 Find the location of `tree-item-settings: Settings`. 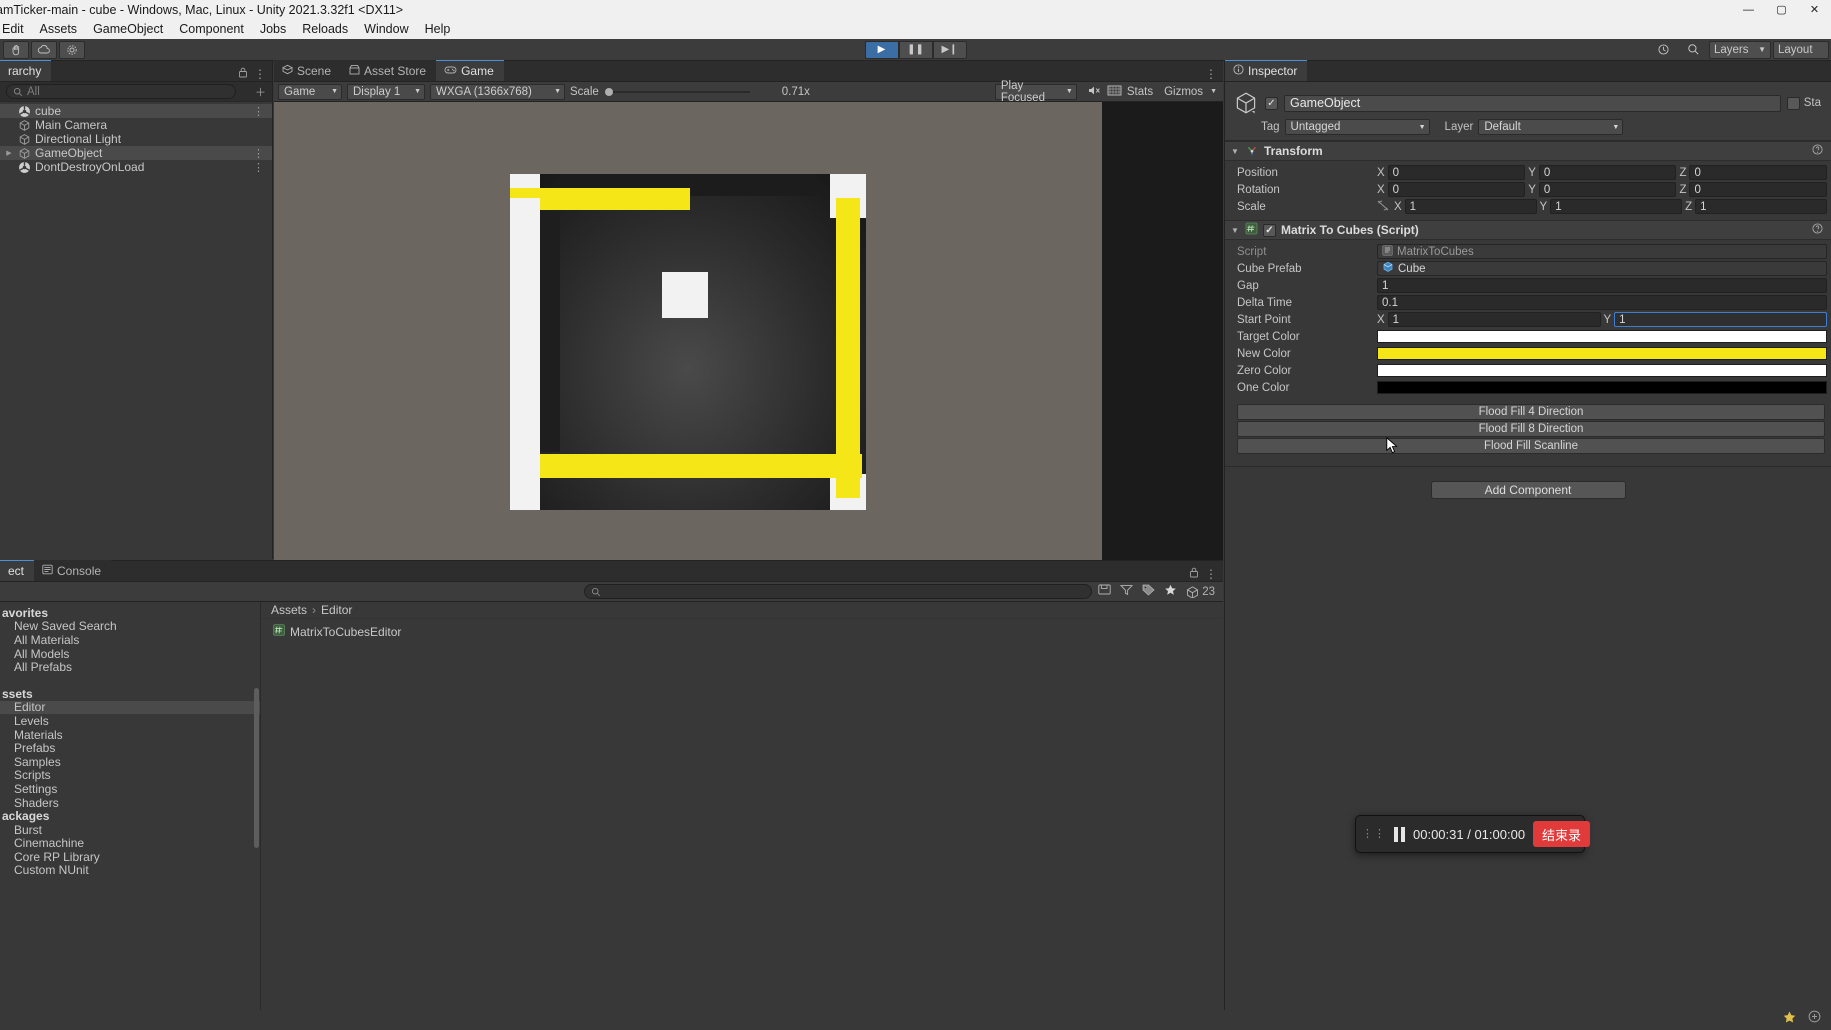

tree-item-settings: Settings is located at coordinates (130, 789).